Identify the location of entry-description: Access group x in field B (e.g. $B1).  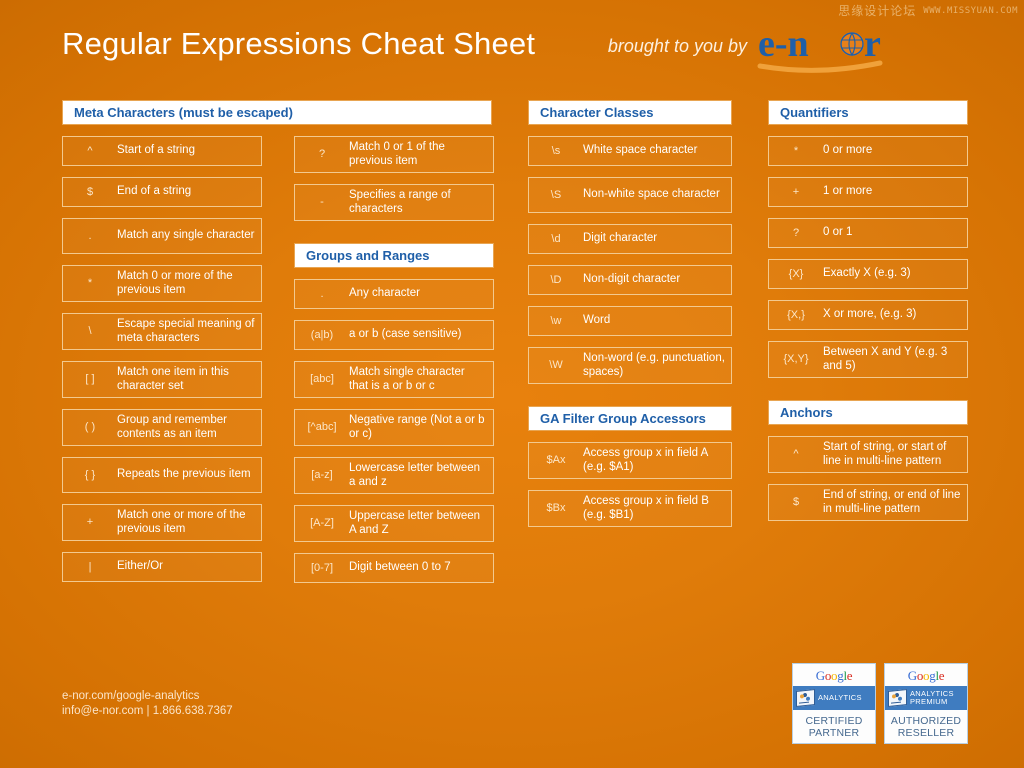
(646, 508).